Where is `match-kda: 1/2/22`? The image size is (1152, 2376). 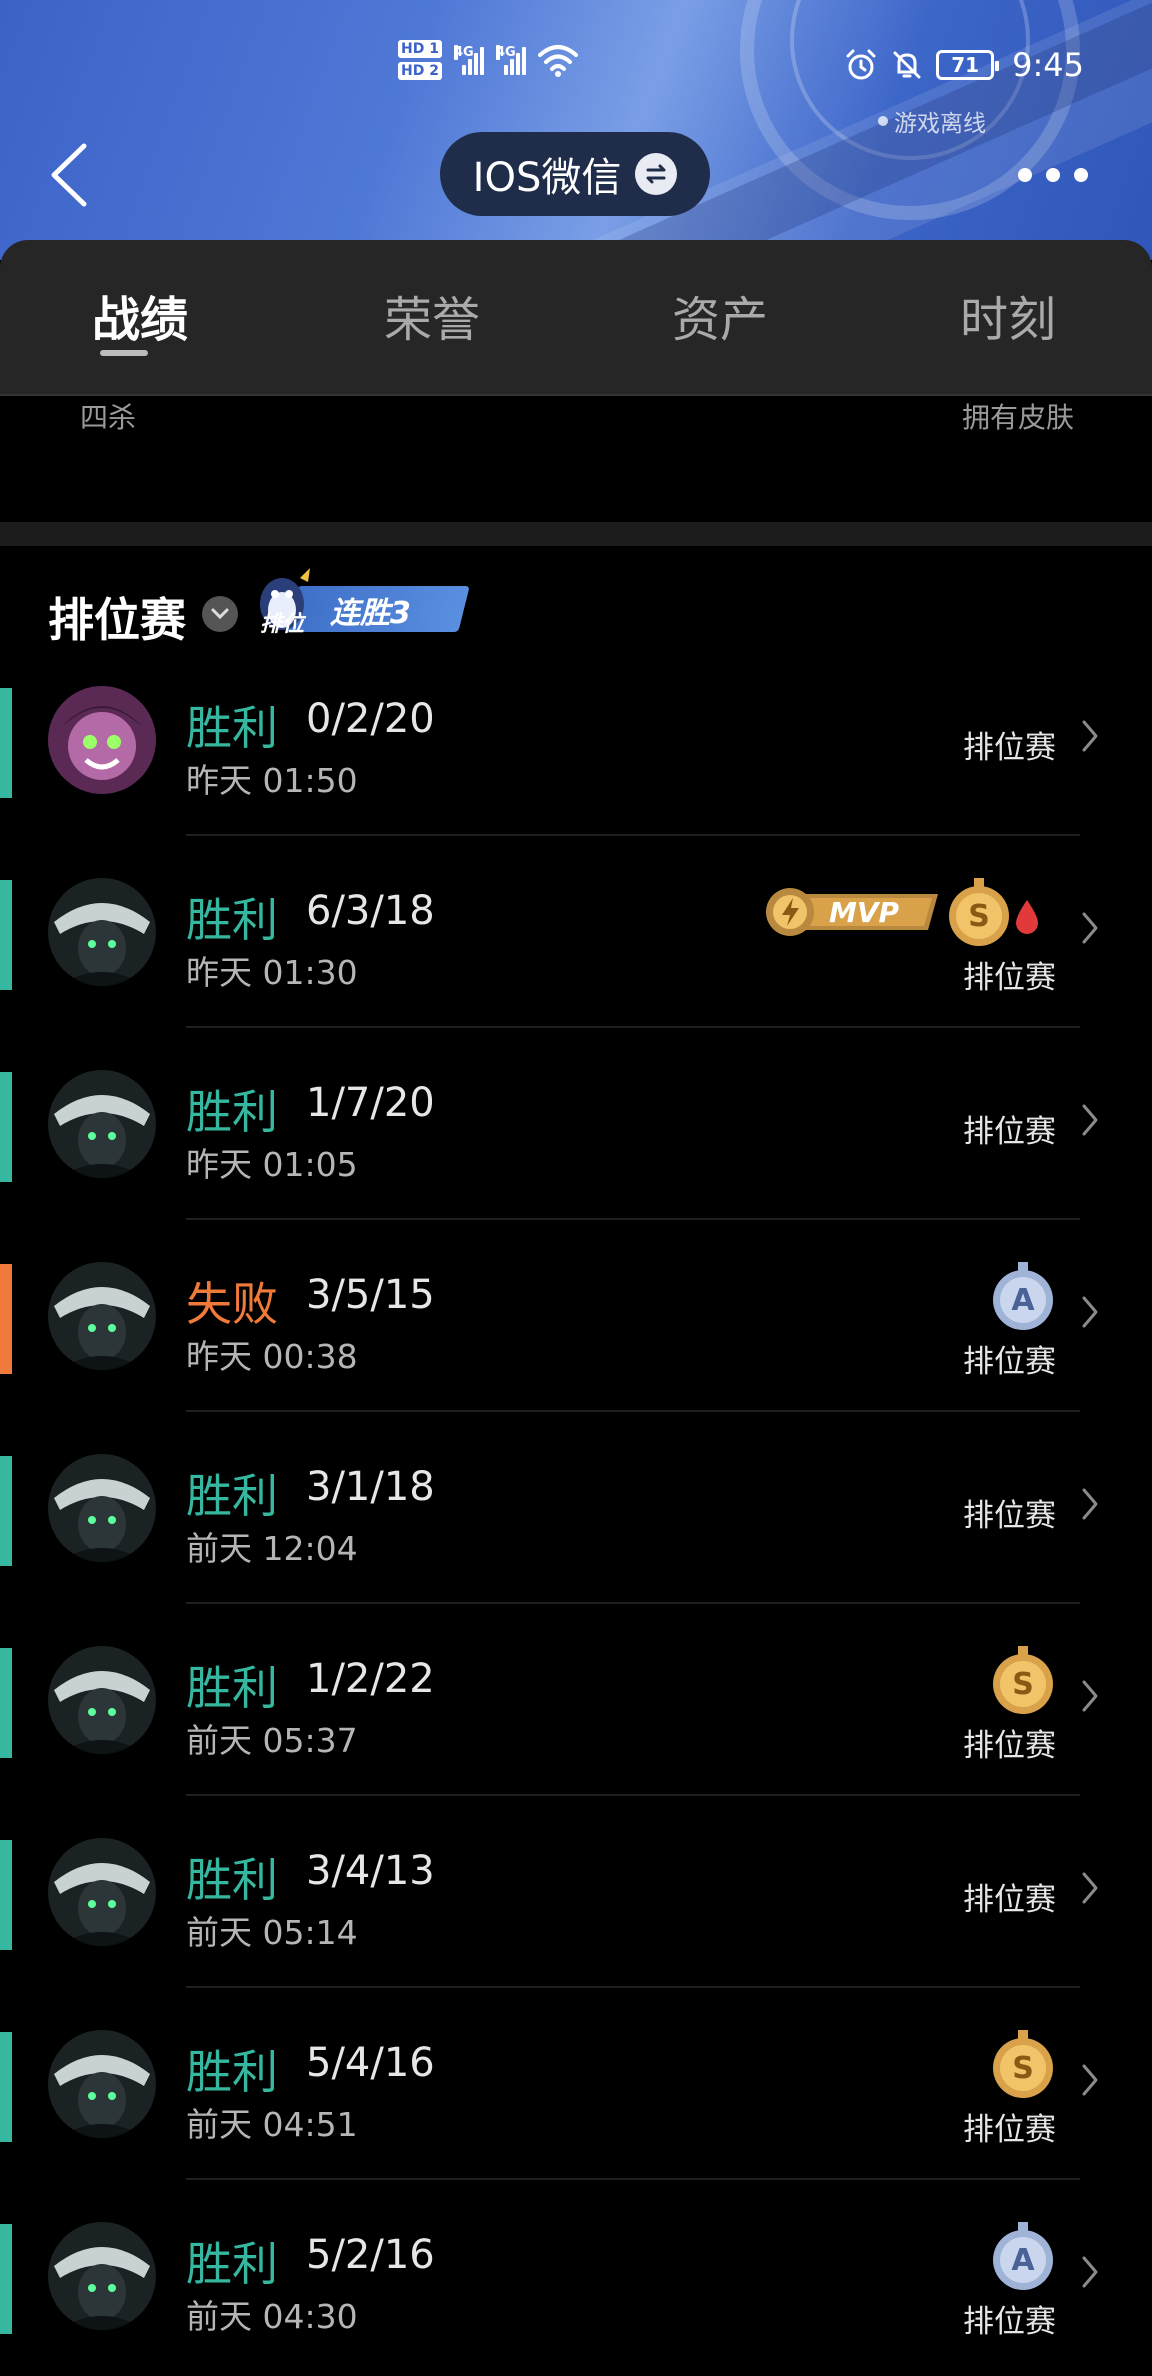
match-kda: 1/2/22 is located at coordinates (370, 1679).